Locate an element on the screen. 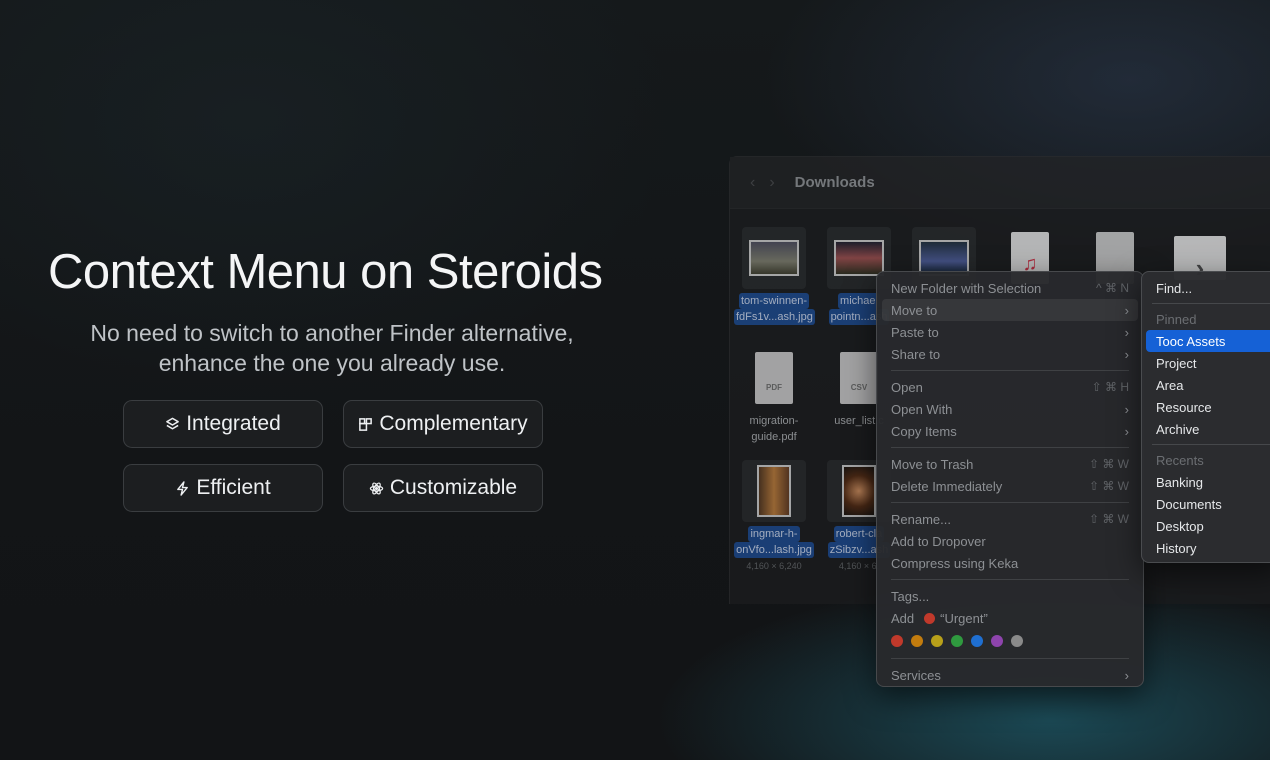 This screenshot has height=760, width=1270. submenu-recent-item: Banking is located at coordinates (1208, 482).